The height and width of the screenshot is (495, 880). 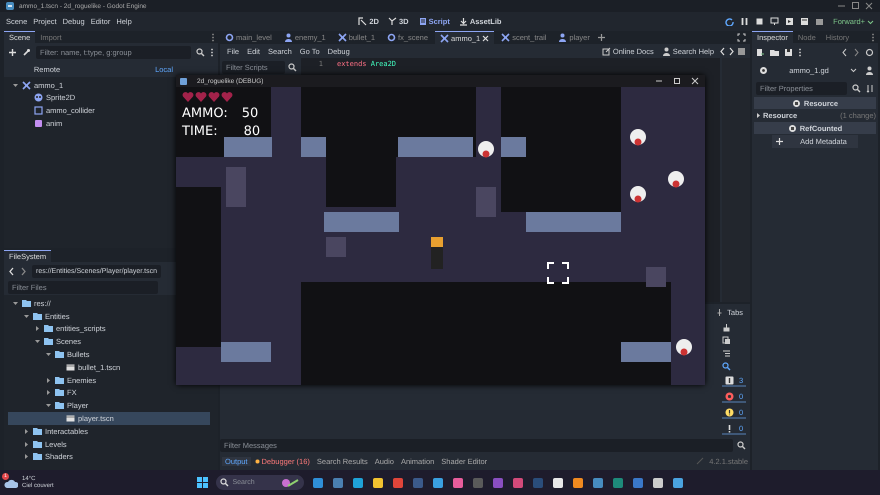 What do you see at coordinates (606, 51) in the screenshot?
I see `external-link-icon` at bounding box center [606, 51].